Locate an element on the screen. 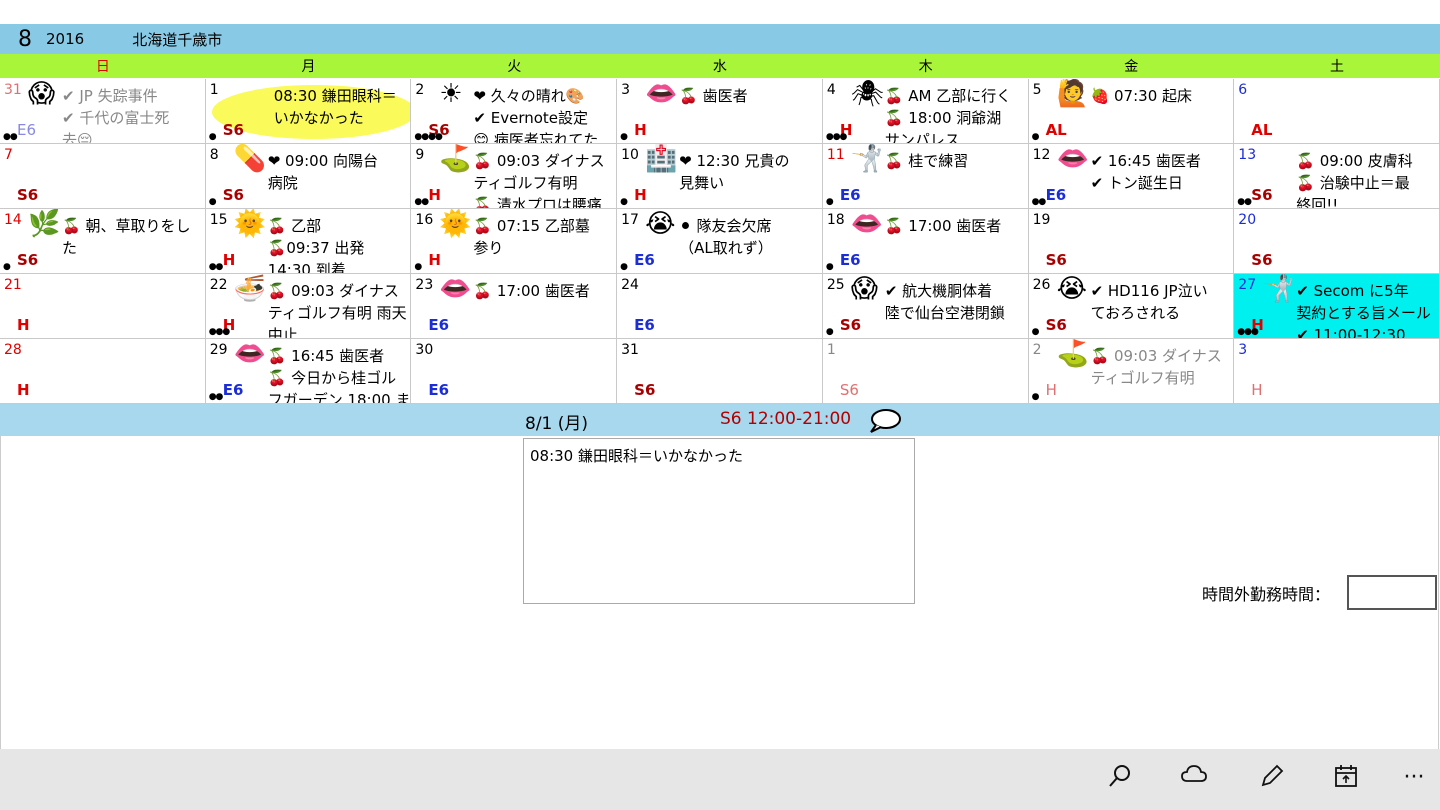 This screenshot has width=1440, height=810. event-line: いかなかった is located at coordinates (318, 118).